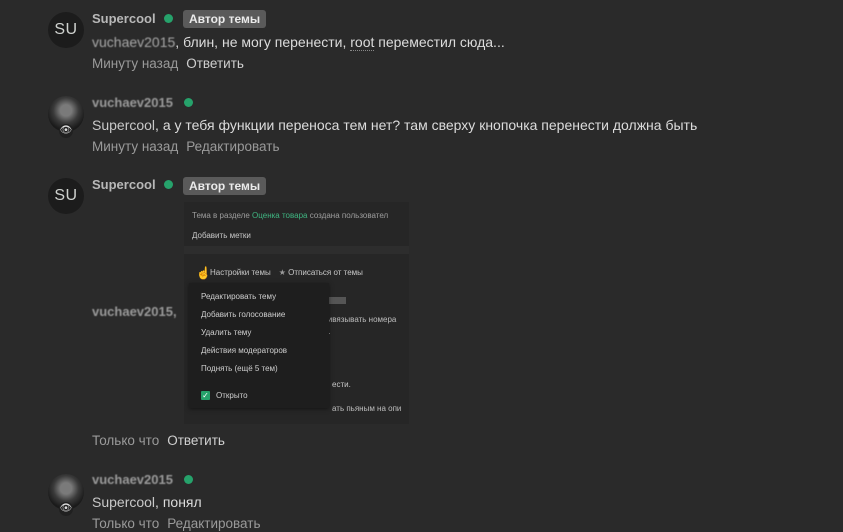 The image size is (843, 532). What do you see at coordinates (362, 42) in the screenshot?
I see `root-mention: root` at bounding box center [362, 42].